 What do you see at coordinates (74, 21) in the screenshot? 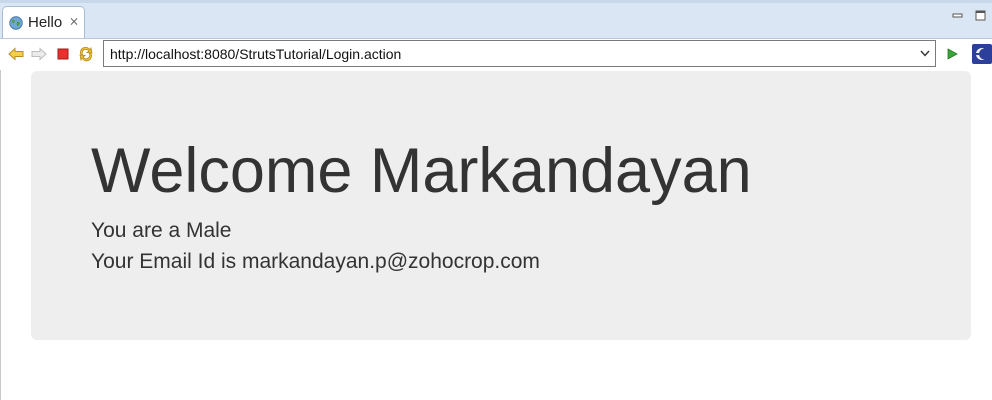
I see `close-icon: ⨯` at bounding box center [74, 21].